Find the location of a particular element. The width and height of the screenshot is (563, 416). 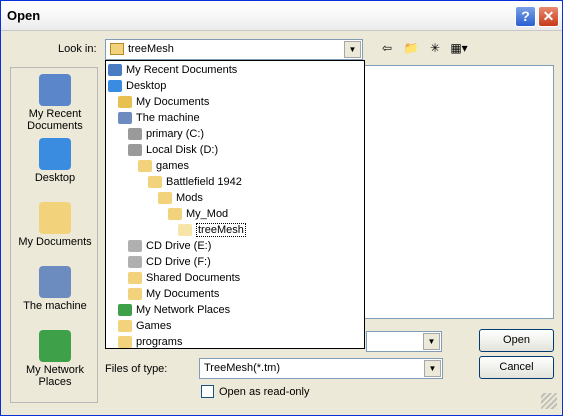

resize-grip-icon is located at coordinates (549, 401).